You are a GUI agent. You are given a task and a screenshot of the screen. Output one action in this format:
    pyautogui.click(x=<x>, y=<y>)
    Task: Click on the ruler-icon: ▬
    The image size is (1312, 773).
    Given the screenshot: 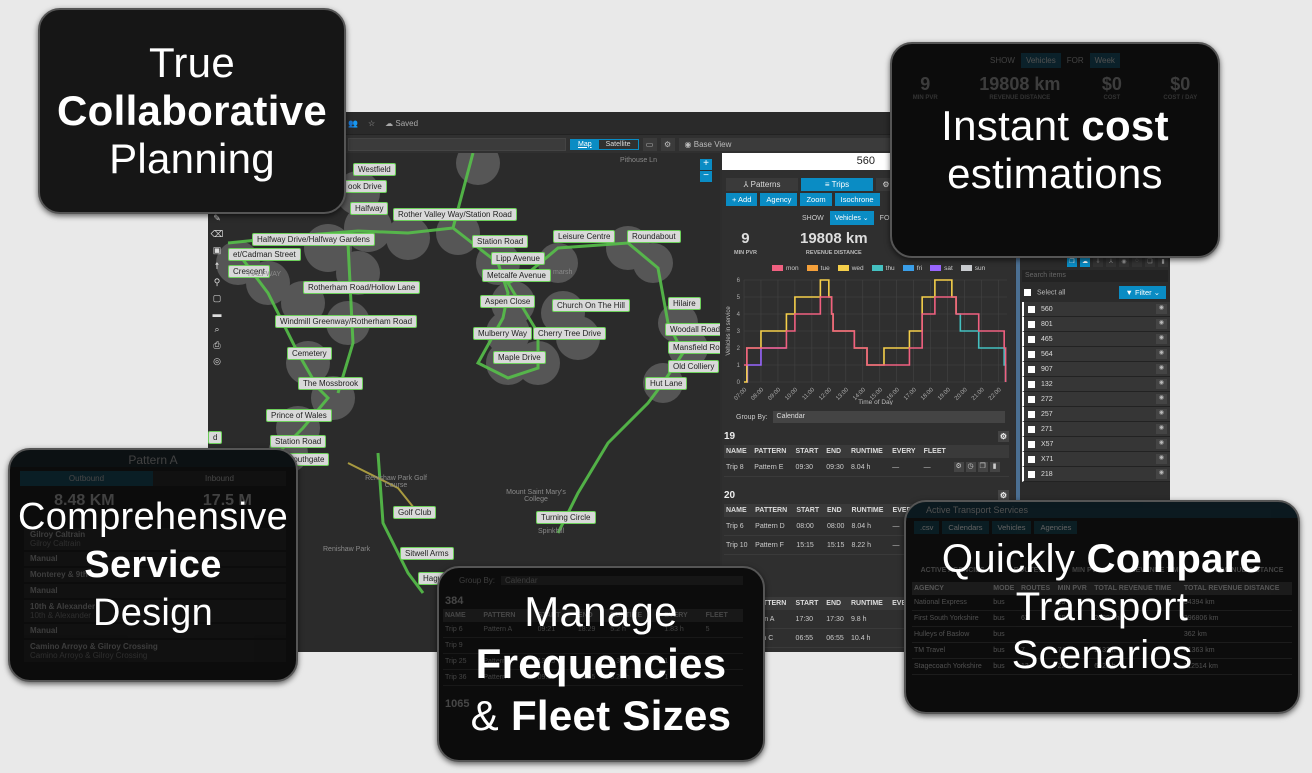 What is the action you would take?
    pyautogui.click(x=217, y=314)
    